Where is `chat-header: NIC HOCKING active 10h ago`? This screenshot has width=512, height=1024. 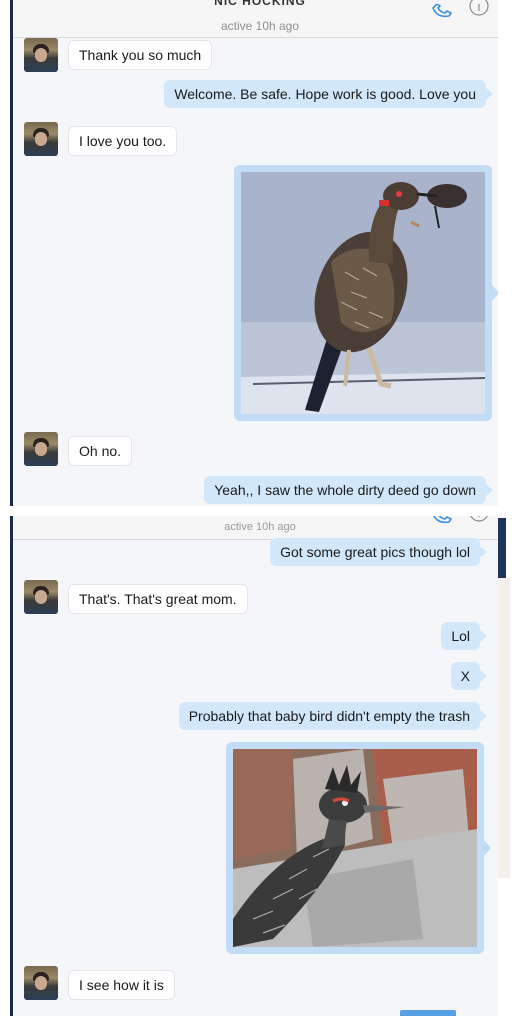
chat-header: NIC HOCKING active 10h ago is located at coordinates (254, 19).